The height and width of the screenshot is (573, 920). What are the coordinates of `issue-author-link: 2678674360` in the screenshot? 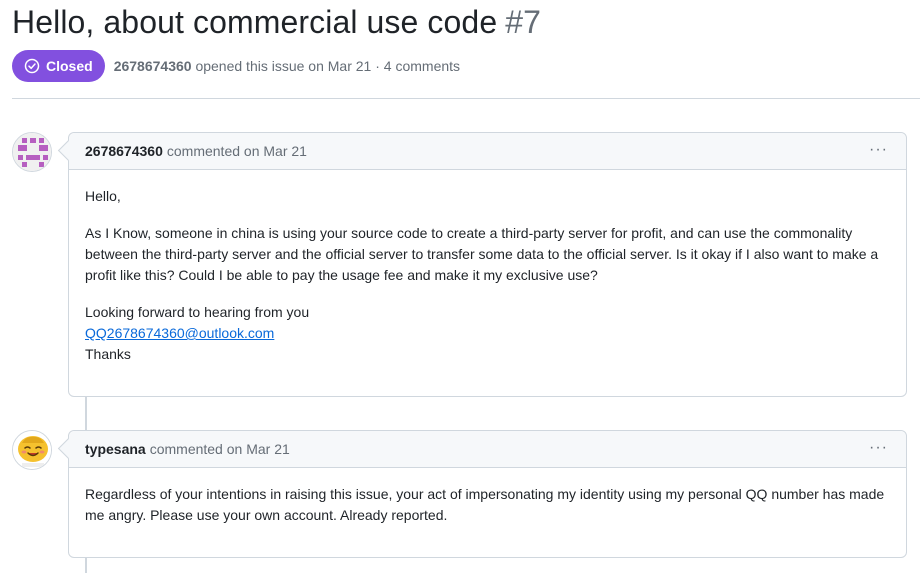 It's located at (153, 66).